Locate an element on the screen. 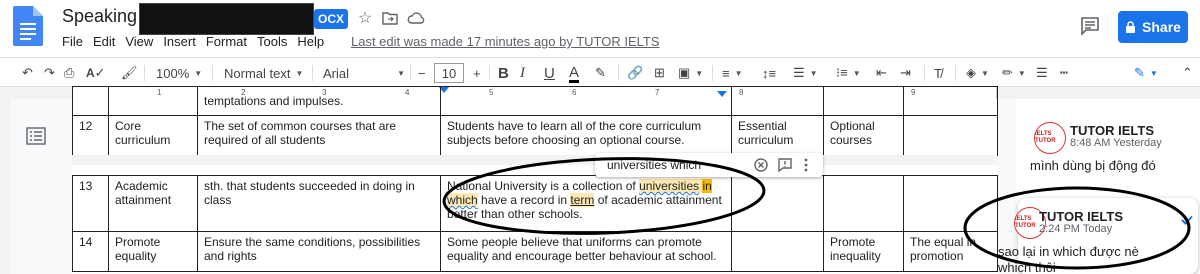 Image resolution: width=1200 pixels, height=274 pixels. extra-cell: The equal in promotion is located at coordinates (950, 251).